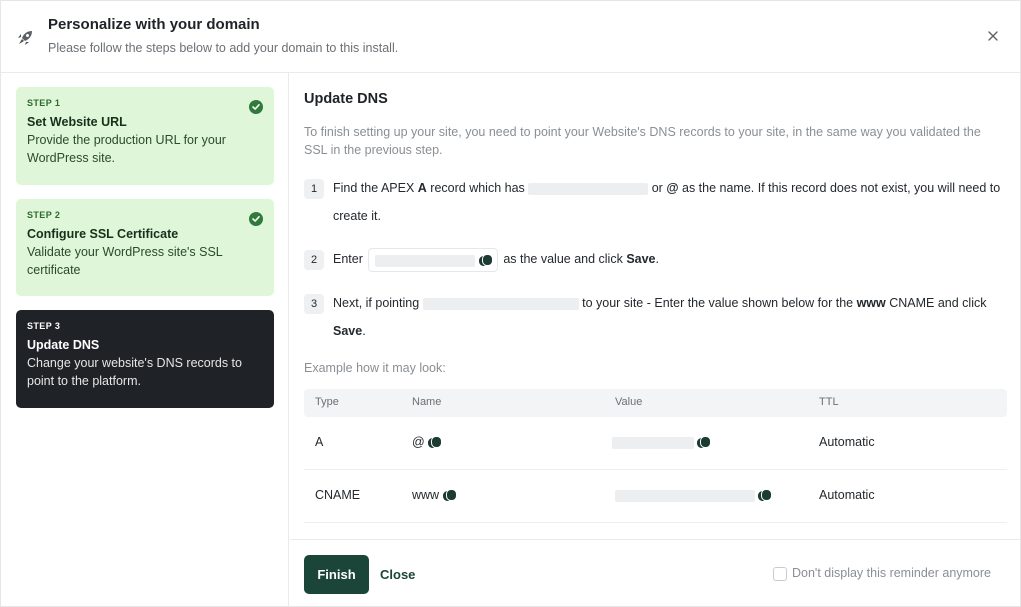 This screenshot has height=607, width=1021. What do you see at coordinates (319, 442) in the screenshot?
I see `record-type: A` at bounding box center [319, 442].